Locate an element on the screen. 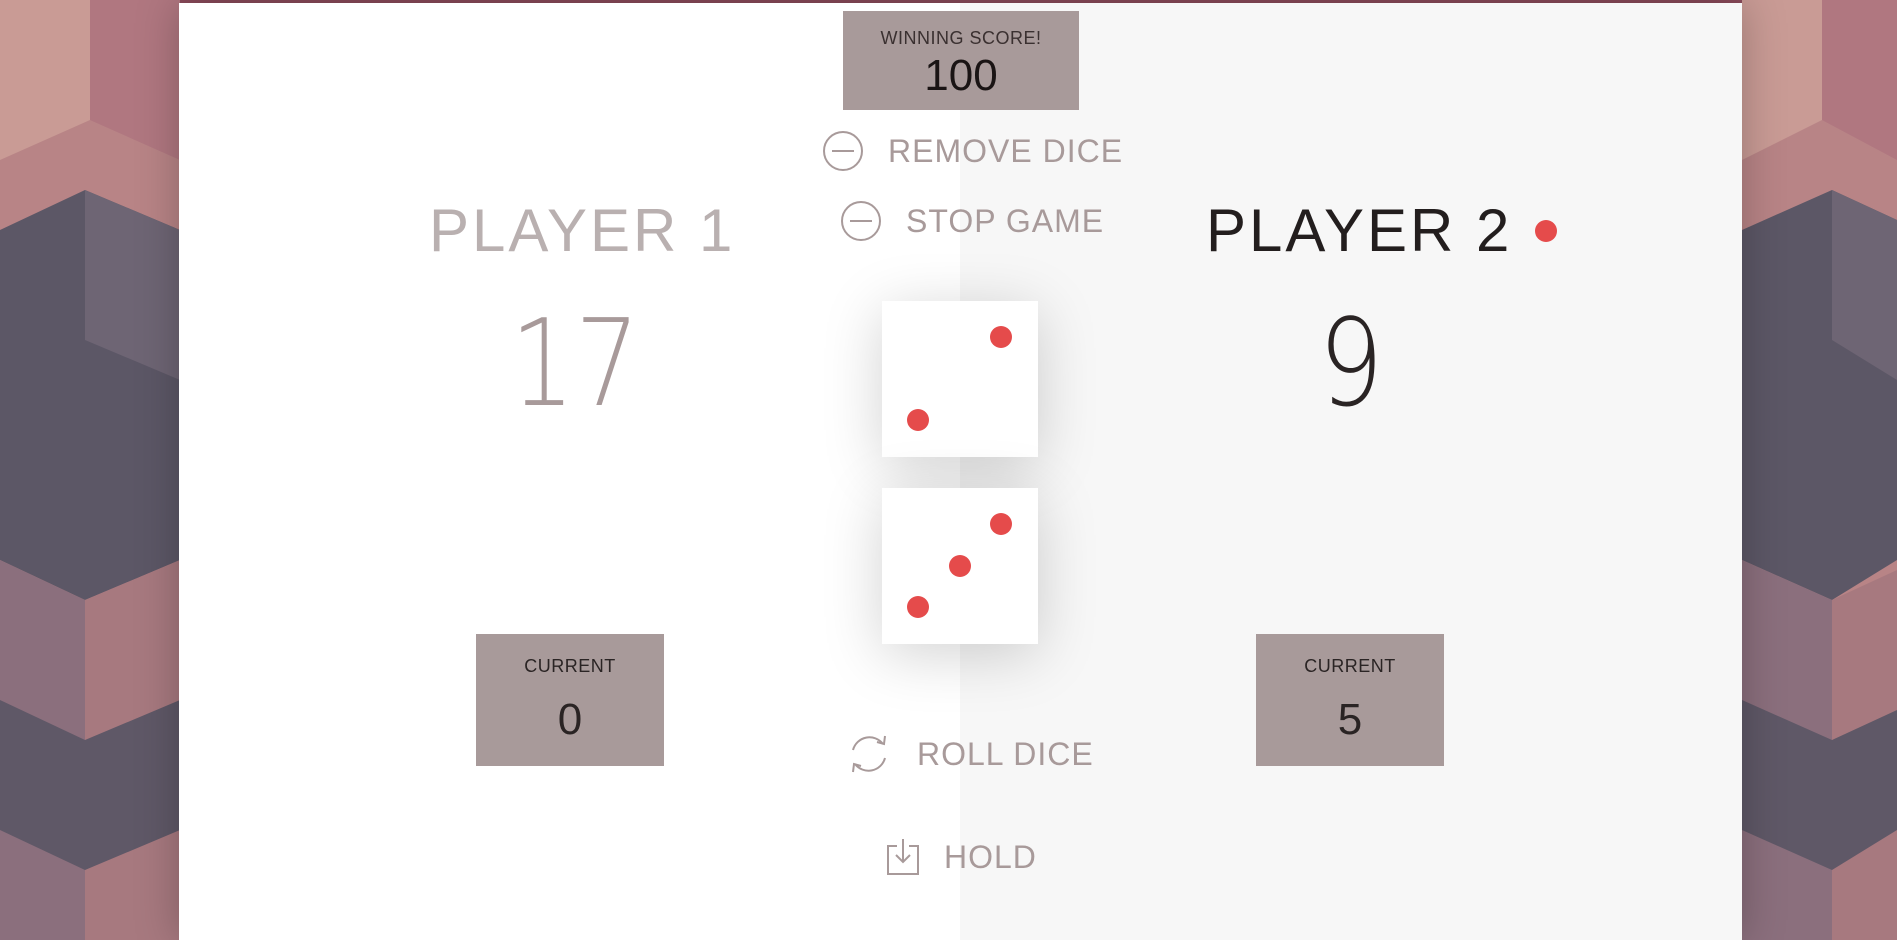 The height and width of the screenshot is (940, 1897). hold-label: HOLD is located at coordinates (990, 856).